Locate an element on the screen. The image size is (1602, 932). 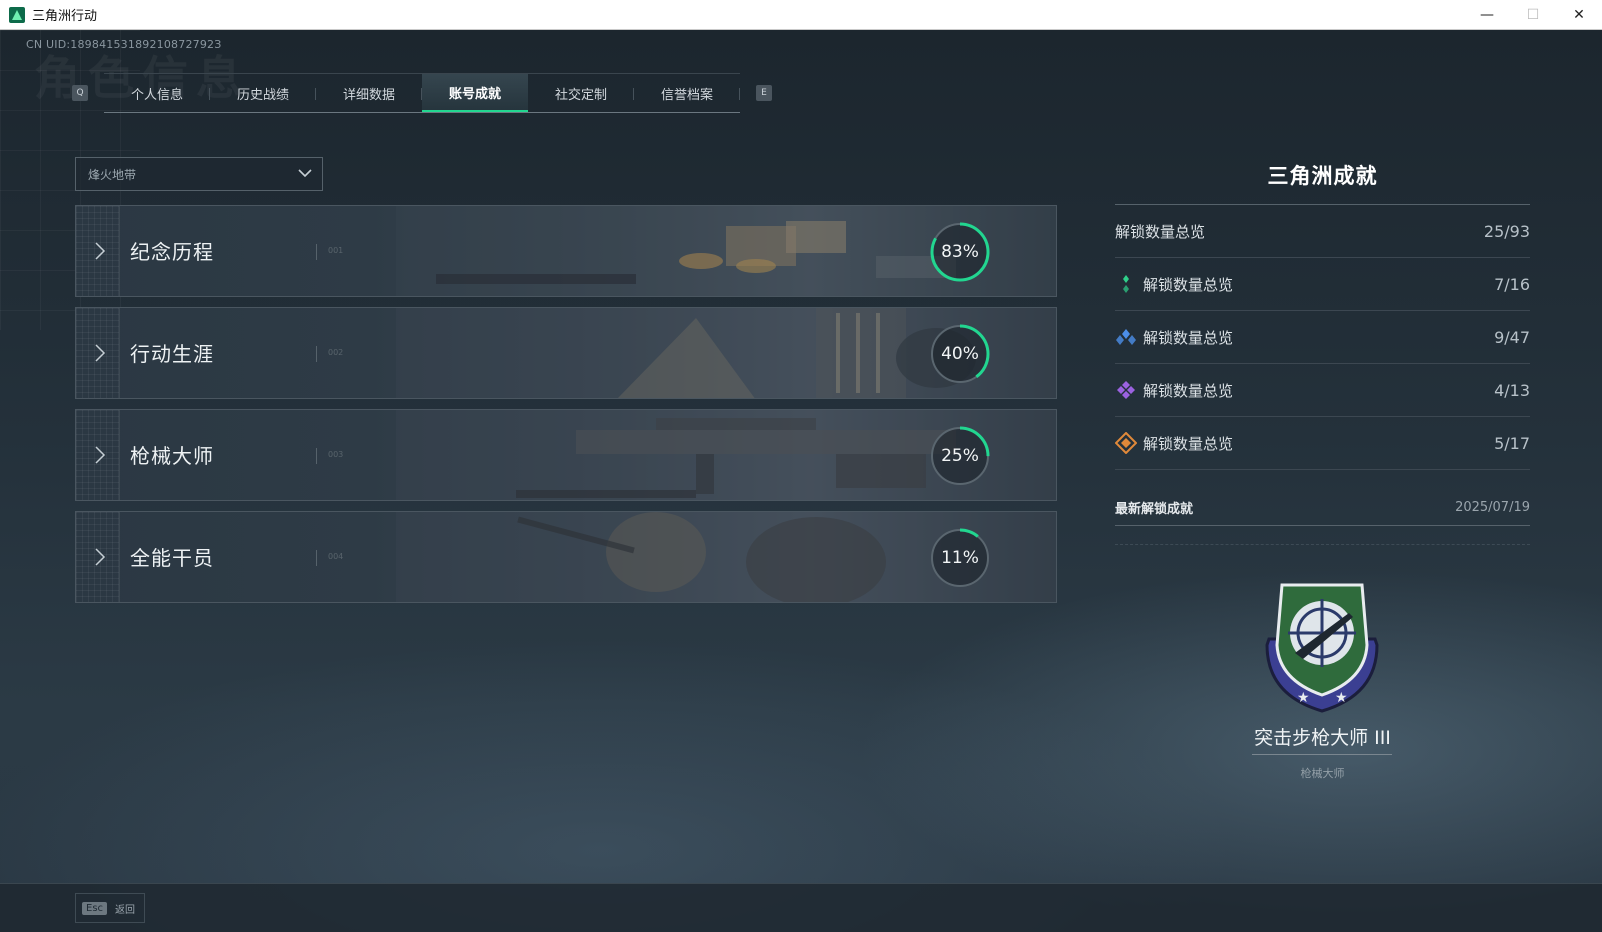
close-button: ✕ is located at coordinates (1579, 15).